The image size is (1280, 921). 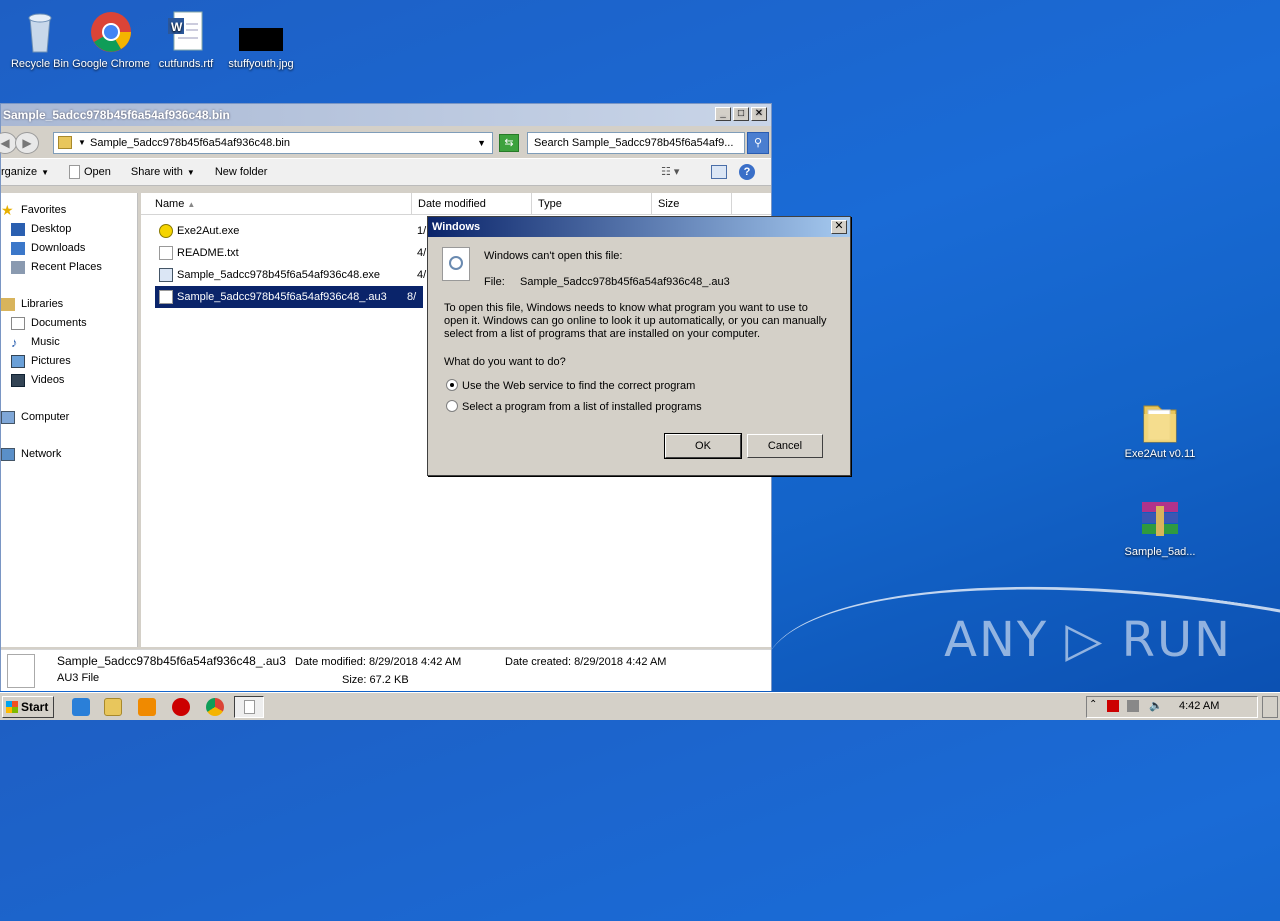 I want to click on nav-computer: Computer, so click(x=69, y=417).